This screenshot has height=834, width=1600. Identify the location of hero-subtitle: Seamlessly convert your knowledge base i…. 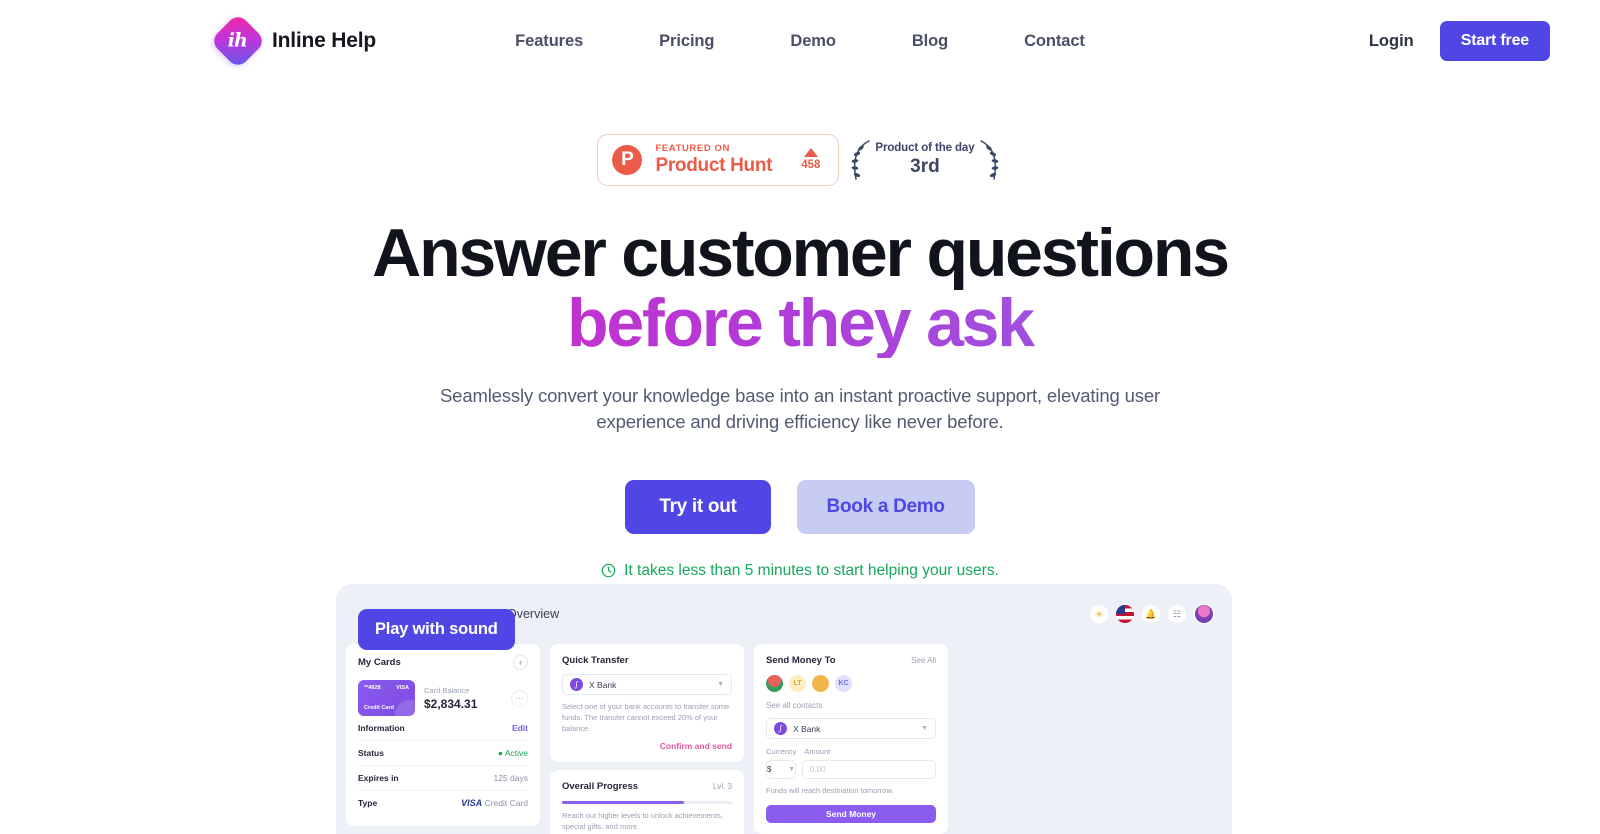
(800, 408).